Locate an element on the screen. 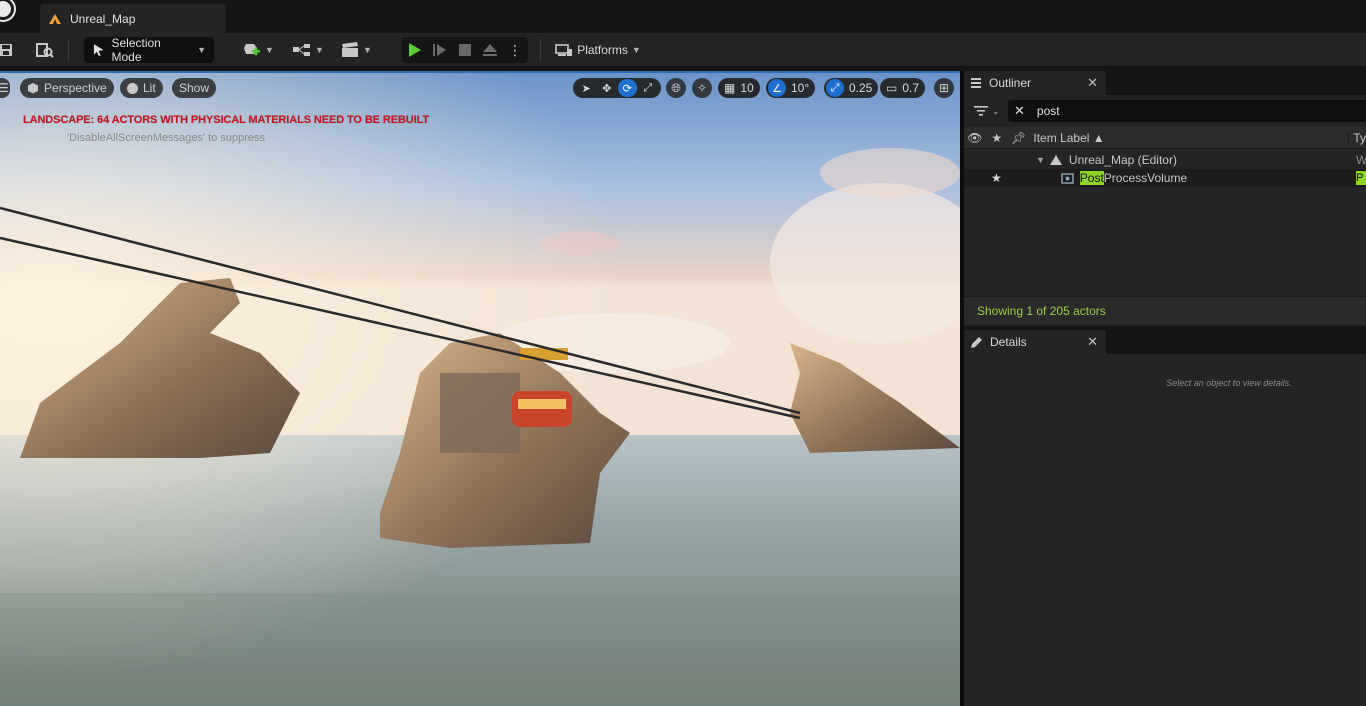 The image size is (1366, 706). selection-mode-button: Selection Mode ▼ is located at coordinates (149, 50).